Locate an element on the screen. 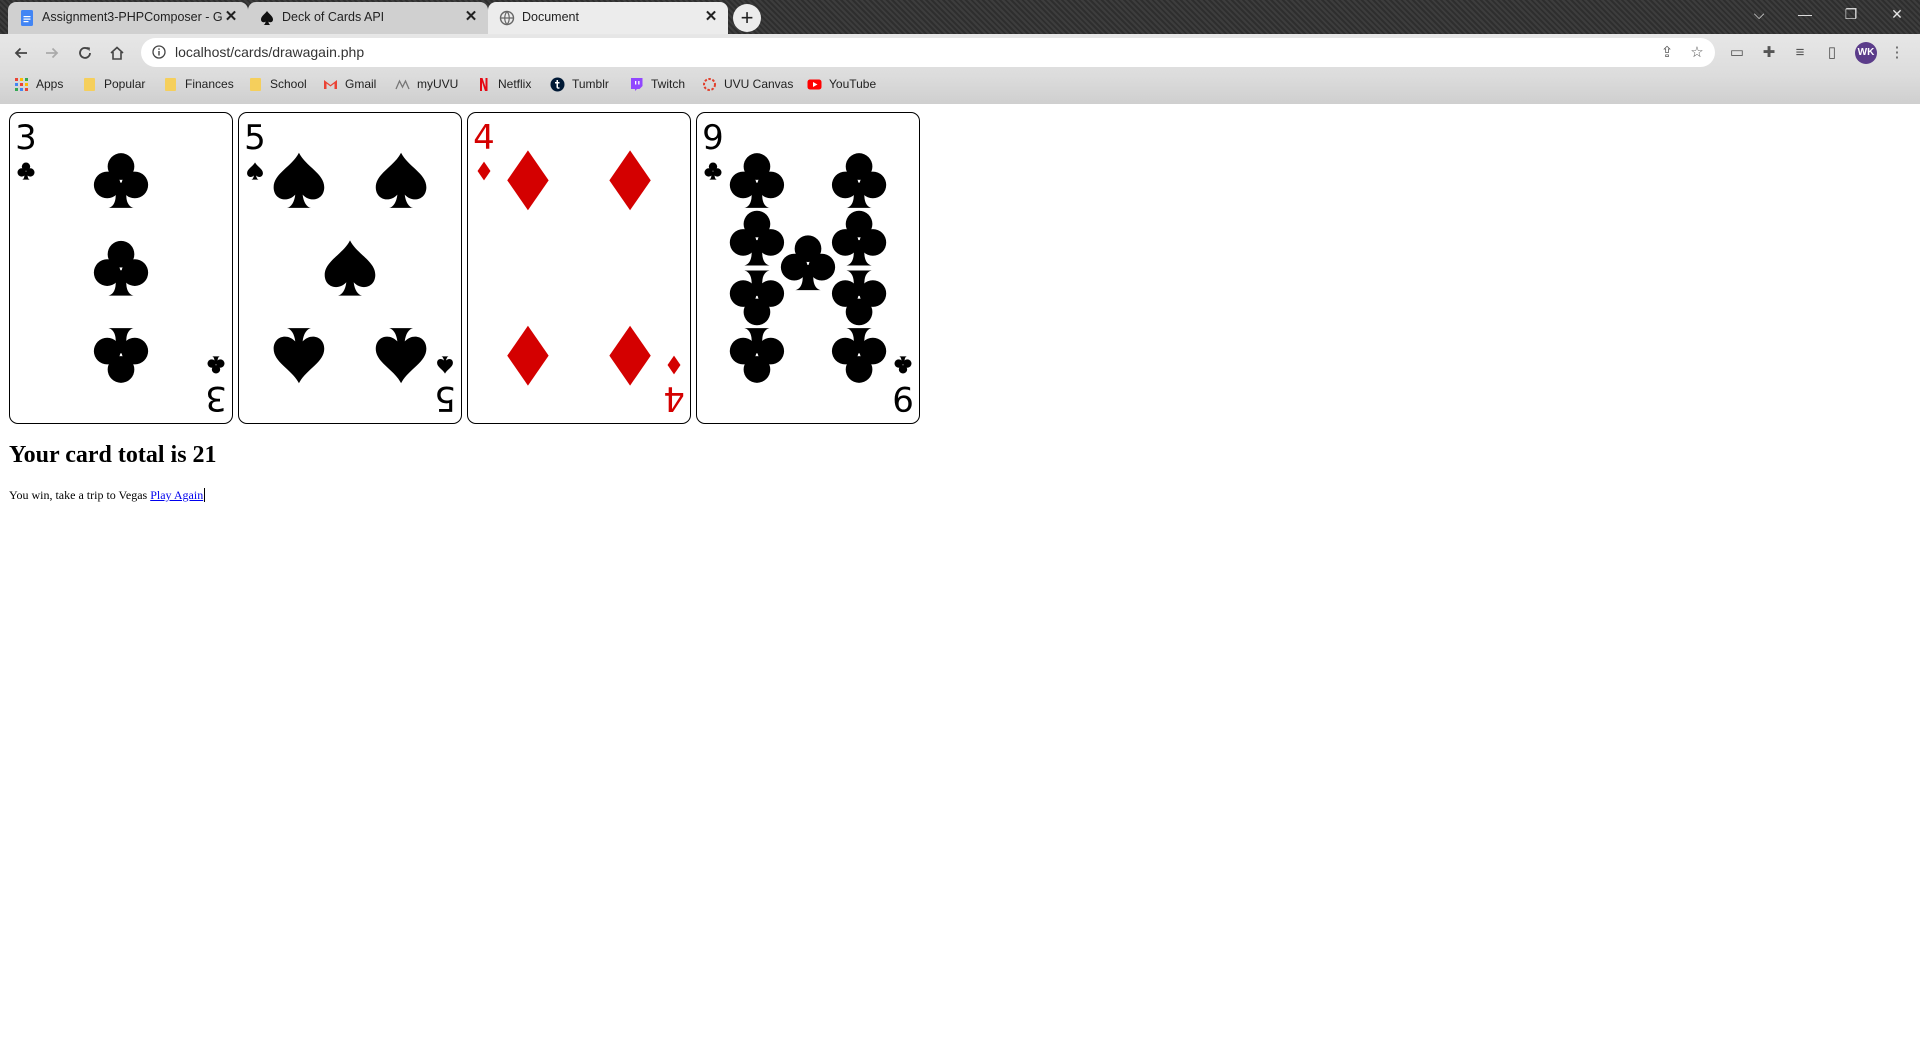 Image resolution: width=1920 pixels, height=1050 pixels. profile-avatar: WK is located at coordinates (1866, 53).